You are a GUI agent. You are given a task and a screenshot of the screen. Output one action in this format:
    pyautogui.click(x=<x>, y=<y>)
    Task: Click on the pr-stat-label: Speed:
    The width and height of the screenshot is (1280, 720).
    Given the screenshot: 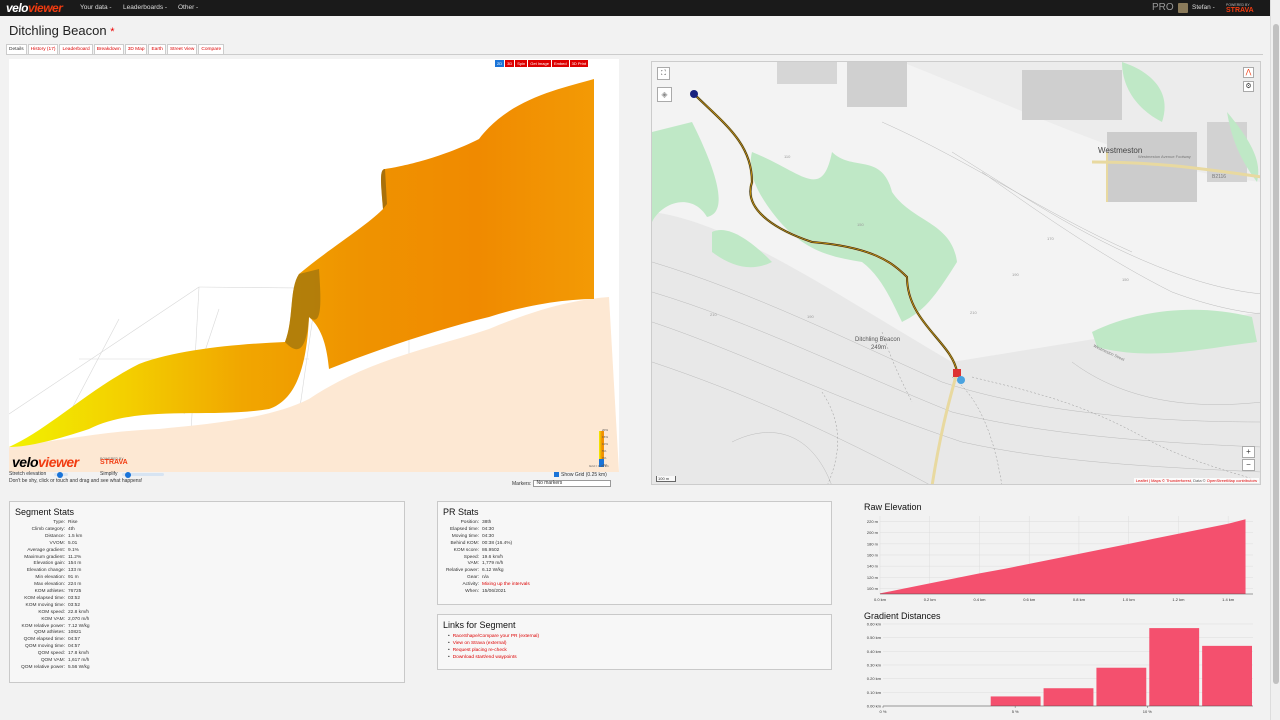 What is the action you would take?
    pyautogui.click(x=471, y=557)
    